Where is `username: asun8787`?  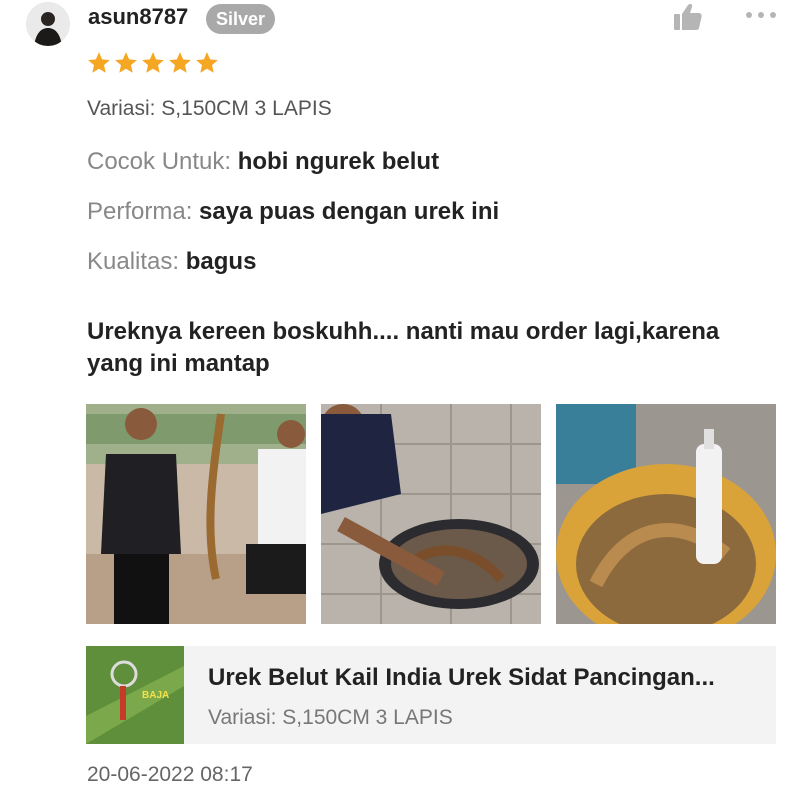 username: asun8787 is located at coordinates (138, 17).